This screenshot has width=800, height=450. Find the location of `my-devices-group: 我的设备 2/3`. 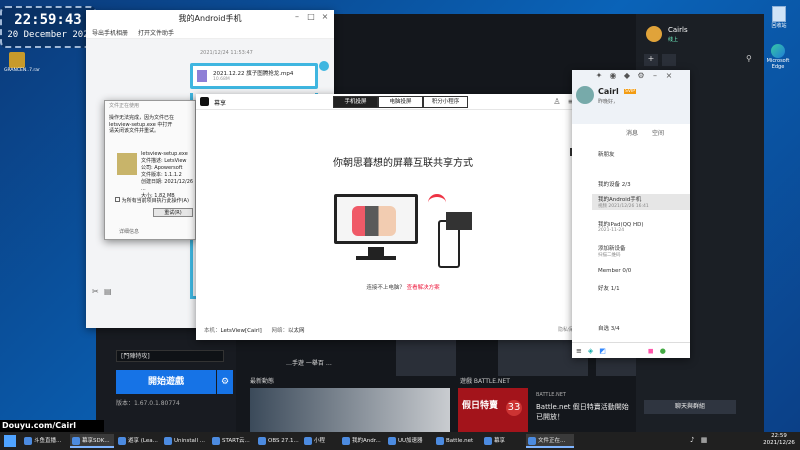

my-devices-group: 我的设备 2/3 is located at coordinates (614, 184).